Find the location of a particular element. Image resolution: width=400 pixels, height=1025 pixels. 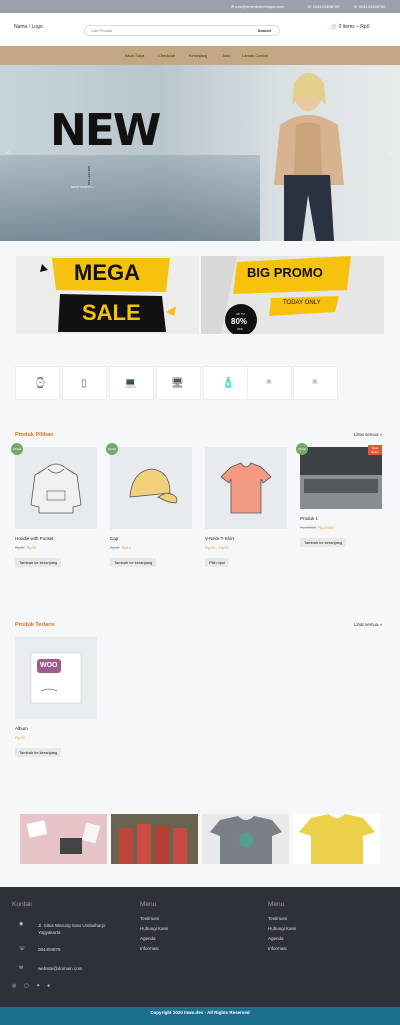

topbar-phone-1: ☏ 081123456789 is located at coordinates (323, 6).